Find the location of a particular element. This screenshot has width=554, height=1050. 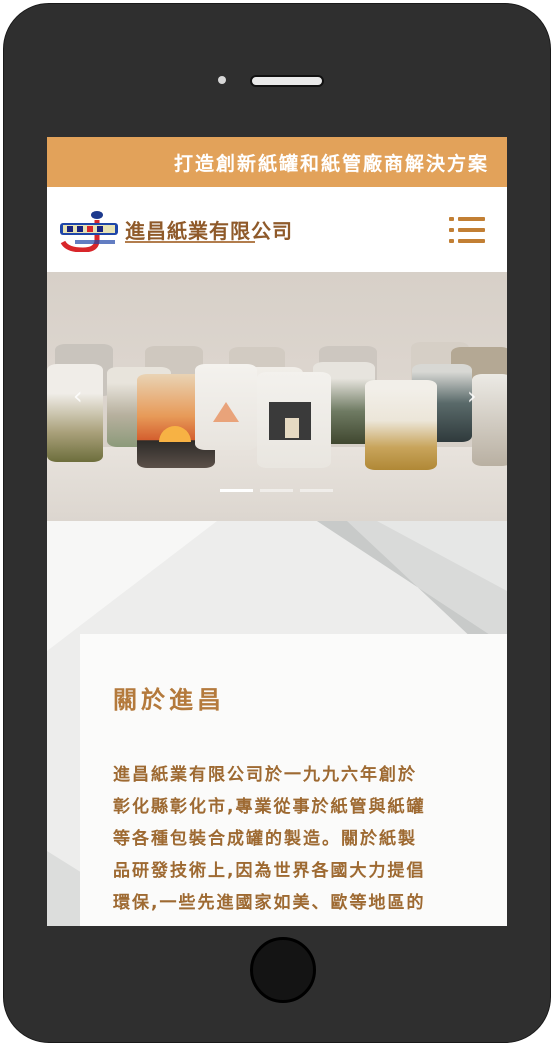

about-title: 關於進昌 is located at coordinates (169, 700).